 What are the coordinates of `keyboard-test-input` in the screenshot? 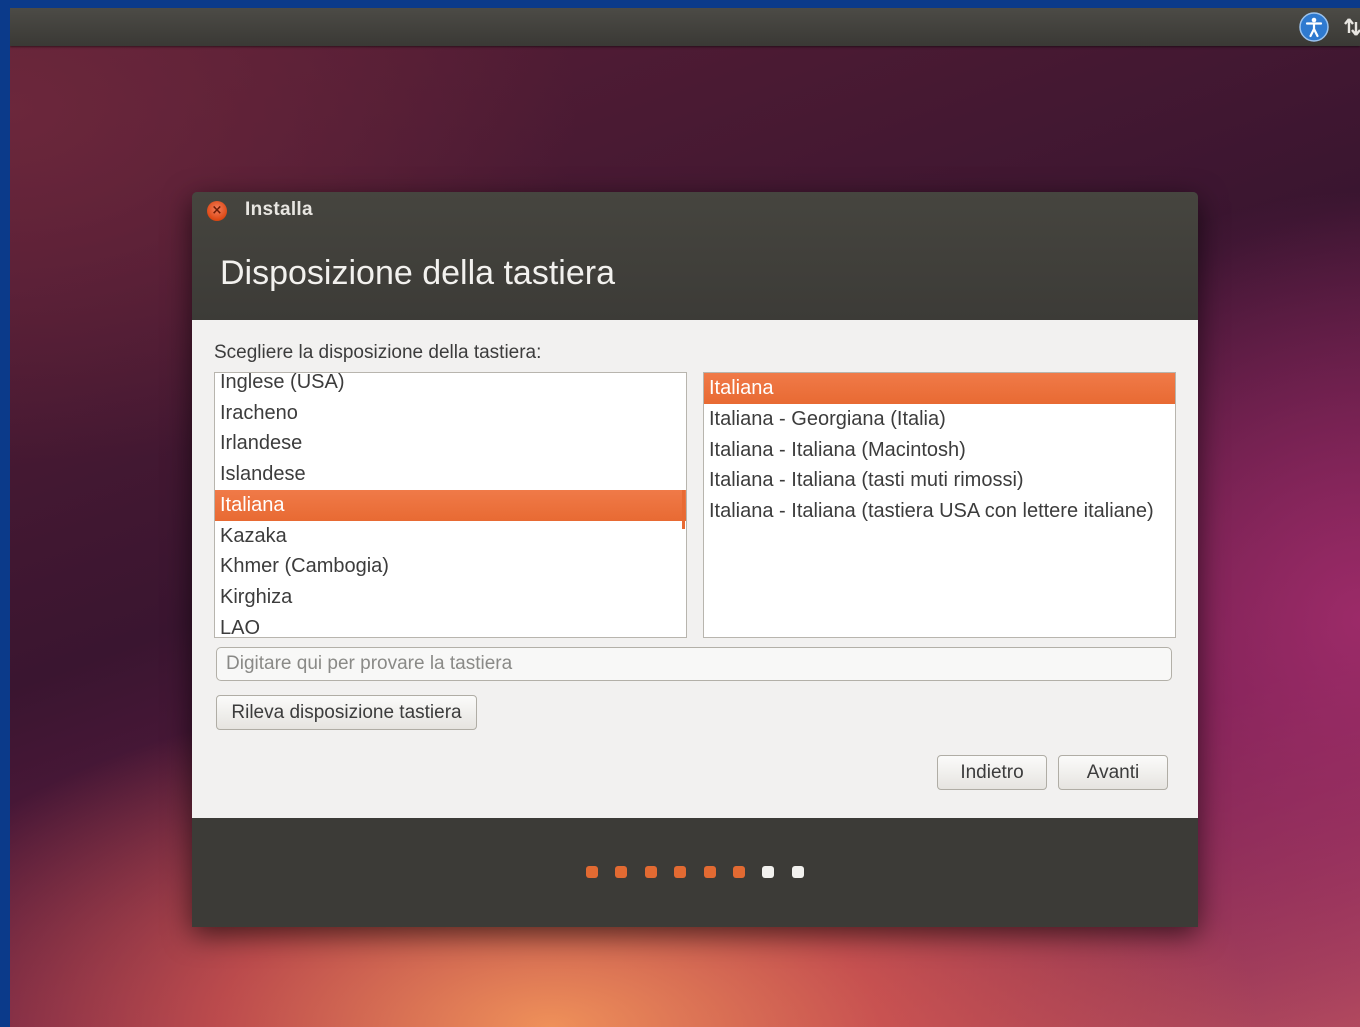 It's located at (694, 664).